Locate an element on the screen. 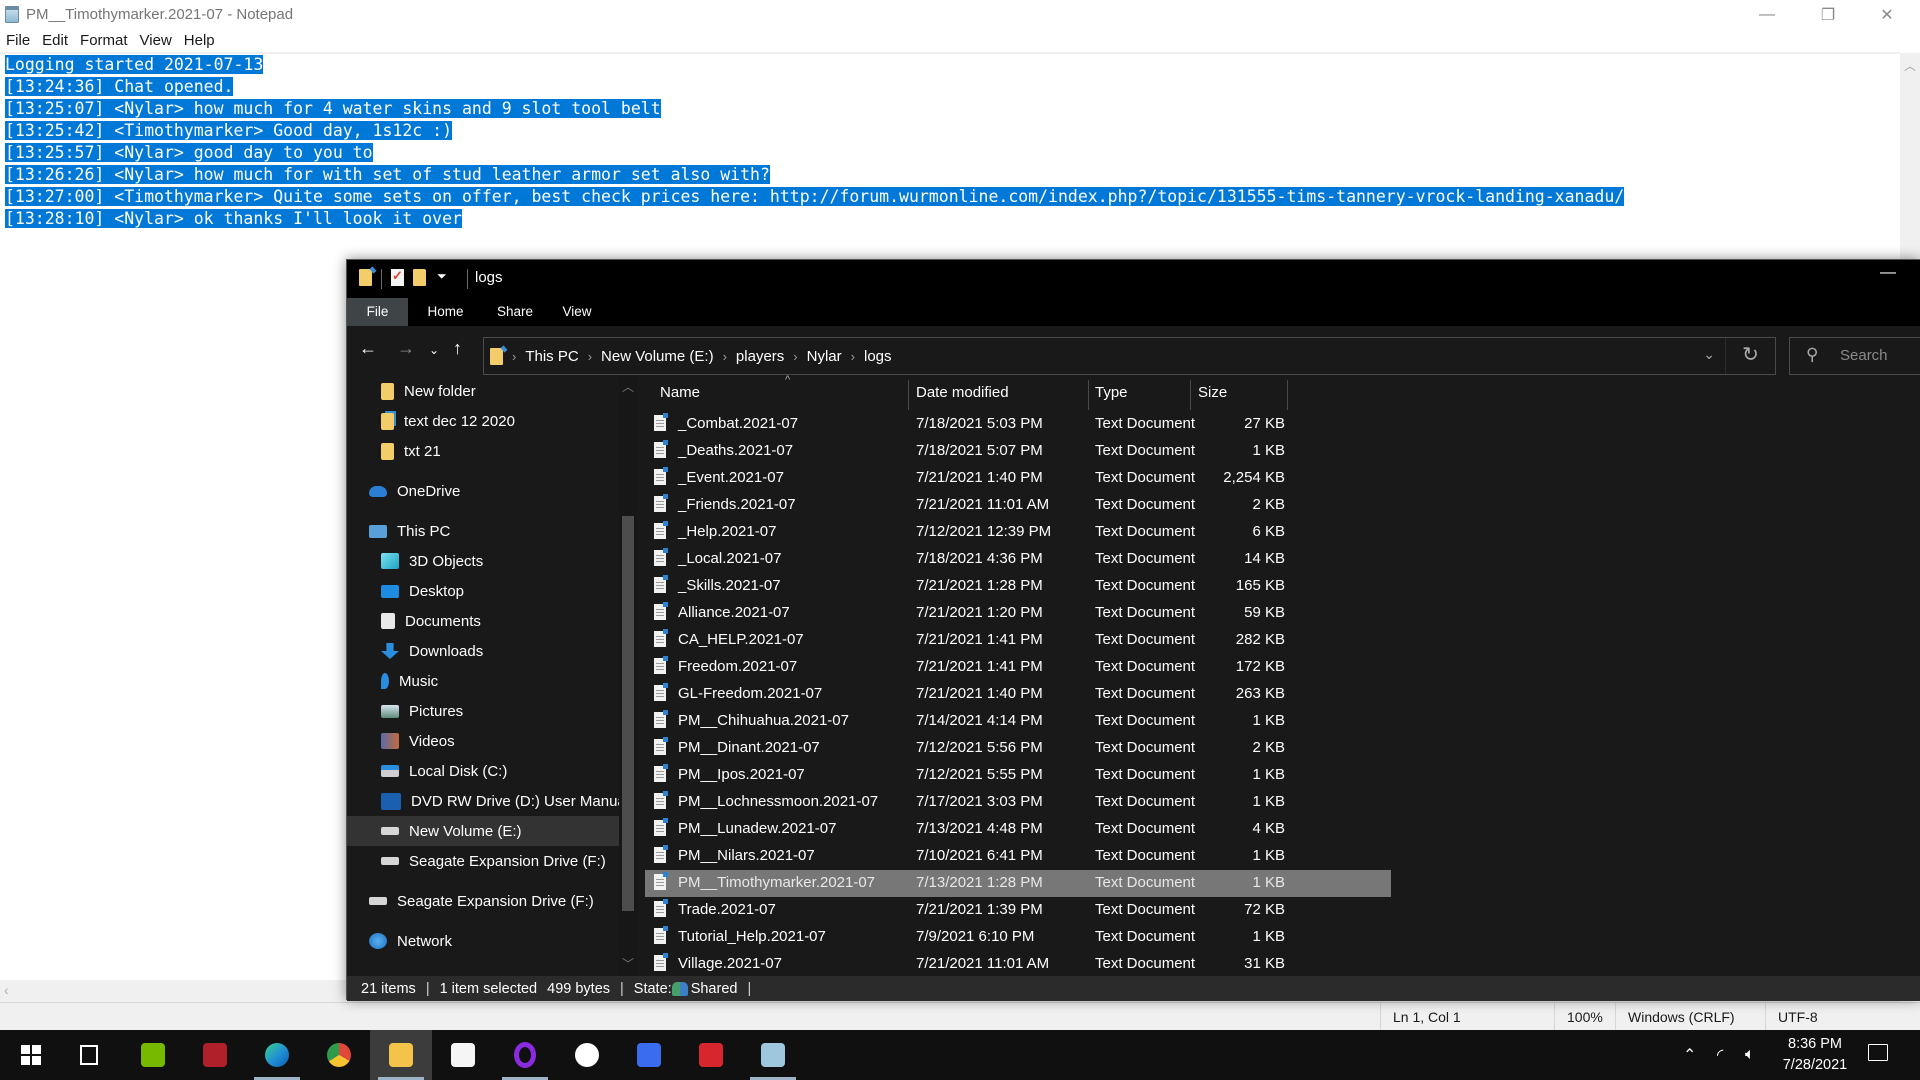 The height and width of the screenshot is (1080, 1920). nav-item: Pictures is located at coordinates (483, 711).